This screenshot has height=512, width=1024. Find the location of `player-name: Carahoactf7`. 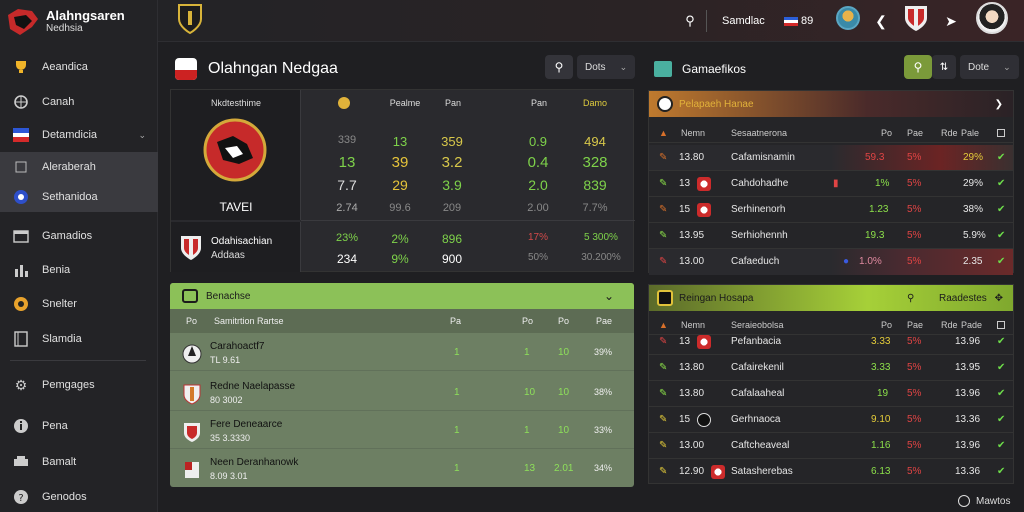

player-name: Carahoactf7 is located at coordinates (237, 346).